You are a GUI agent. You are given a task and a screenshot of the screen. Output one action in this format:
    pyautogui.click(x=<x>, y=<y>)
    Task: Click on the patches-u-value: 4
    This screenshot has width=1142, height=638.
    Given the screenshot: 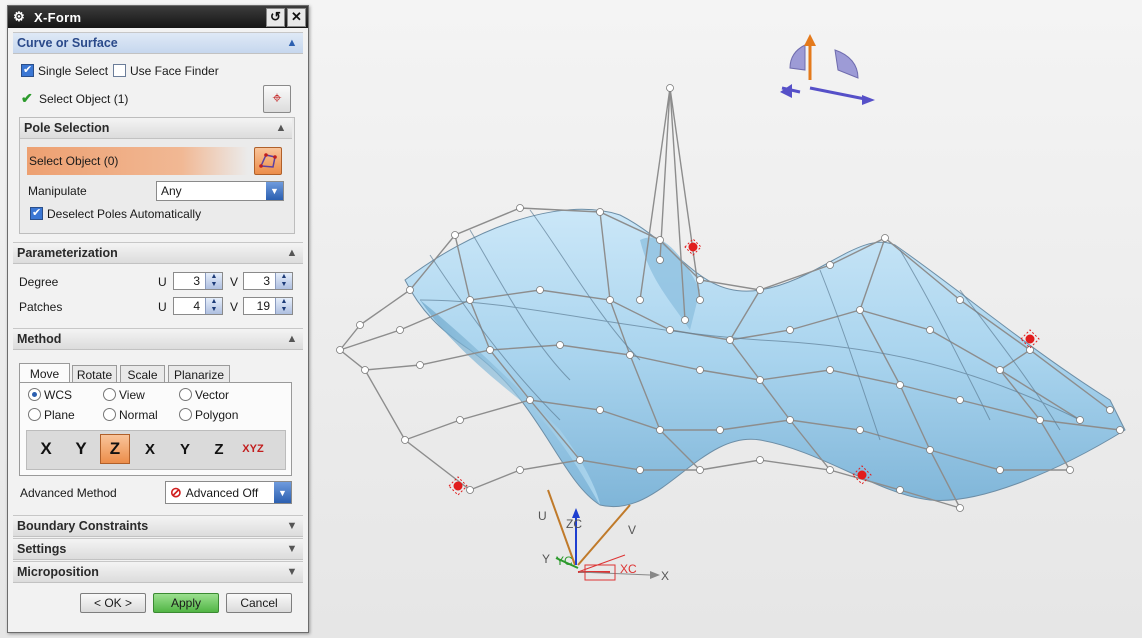 What is the action you would take?
    pyautogui.click(x=196, y=306)
    